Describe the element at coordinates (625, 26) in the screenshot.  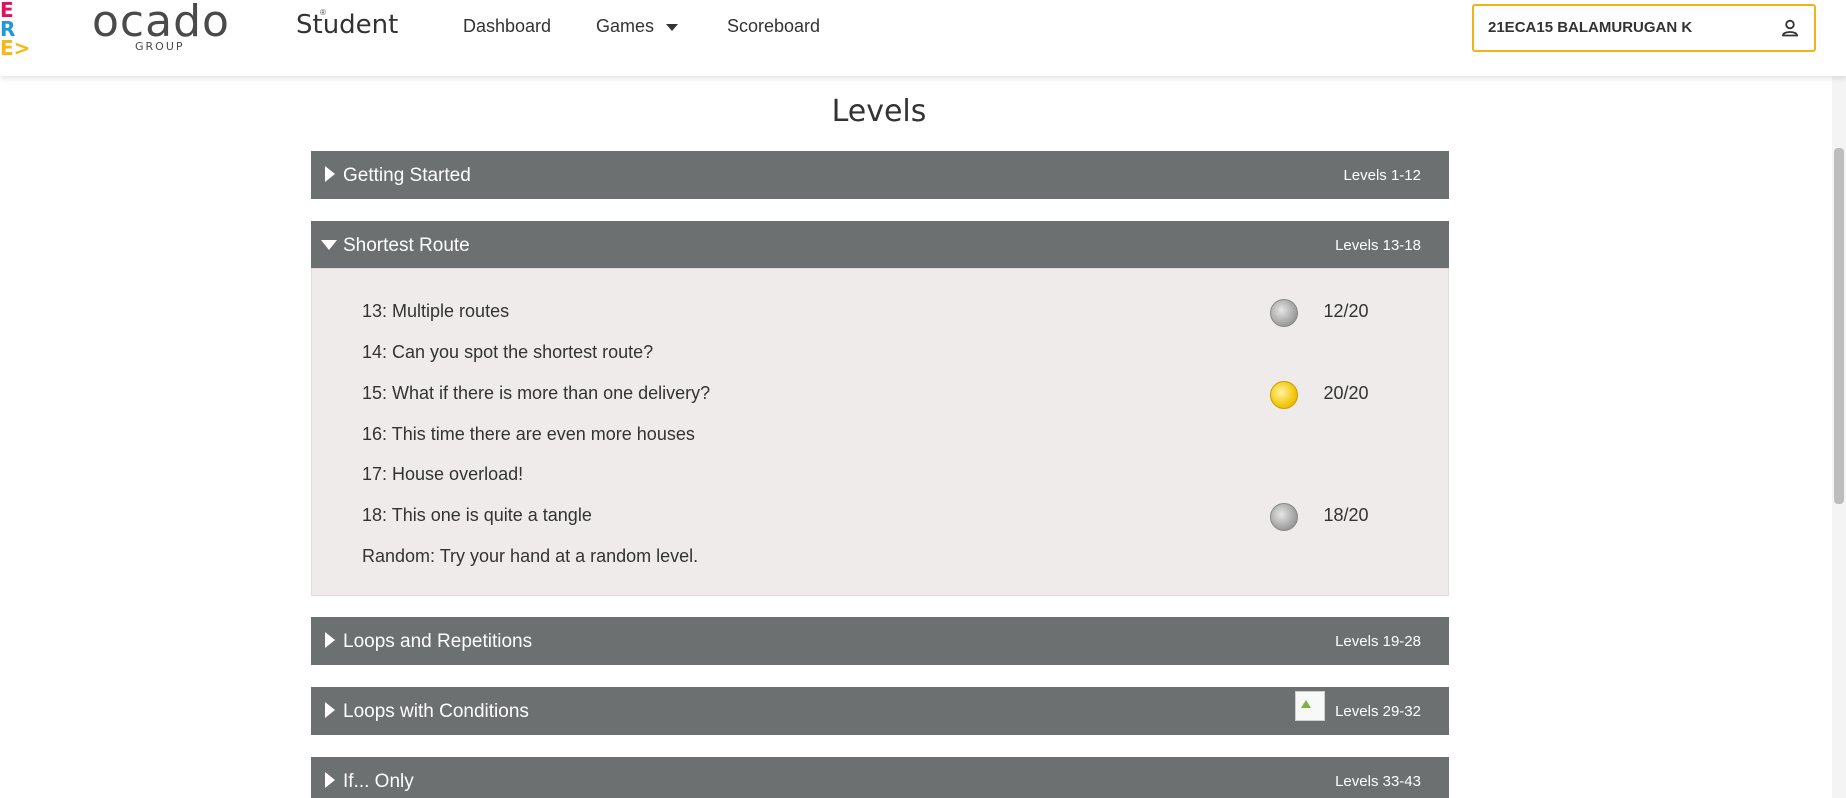
I see `nav-games-link: Games` at that location.